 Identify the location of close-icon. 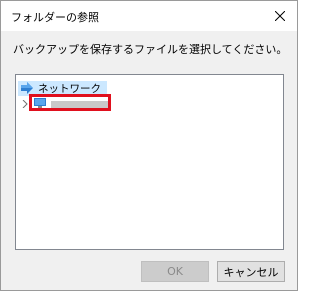
(280, 16).